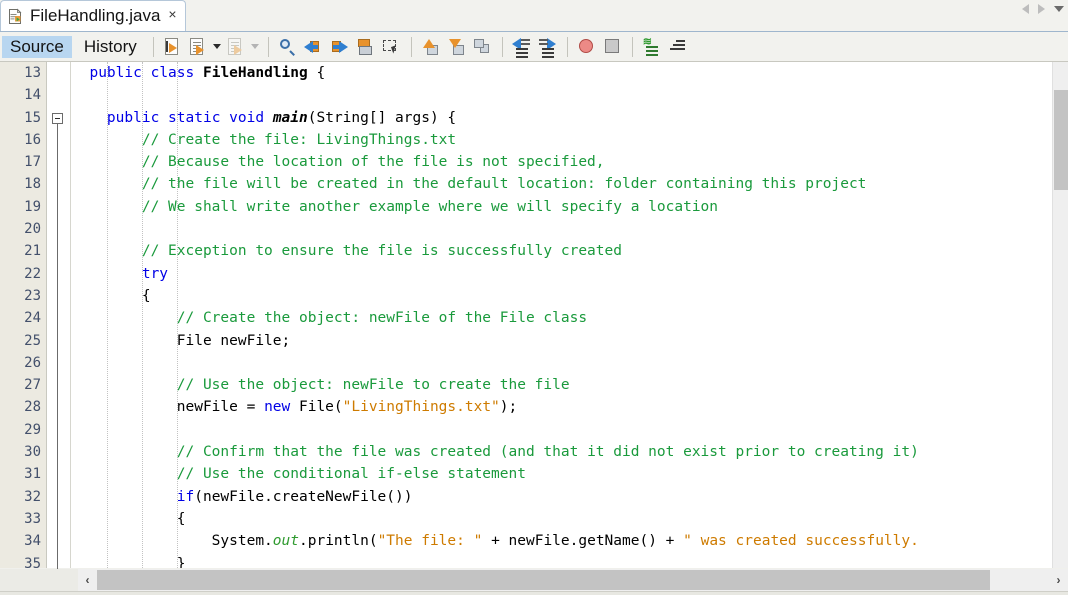 The image size is (1068, 595). Describe the element at coordinates (548, 47) in the screenshot. I see `shift-right-icon` at that location.